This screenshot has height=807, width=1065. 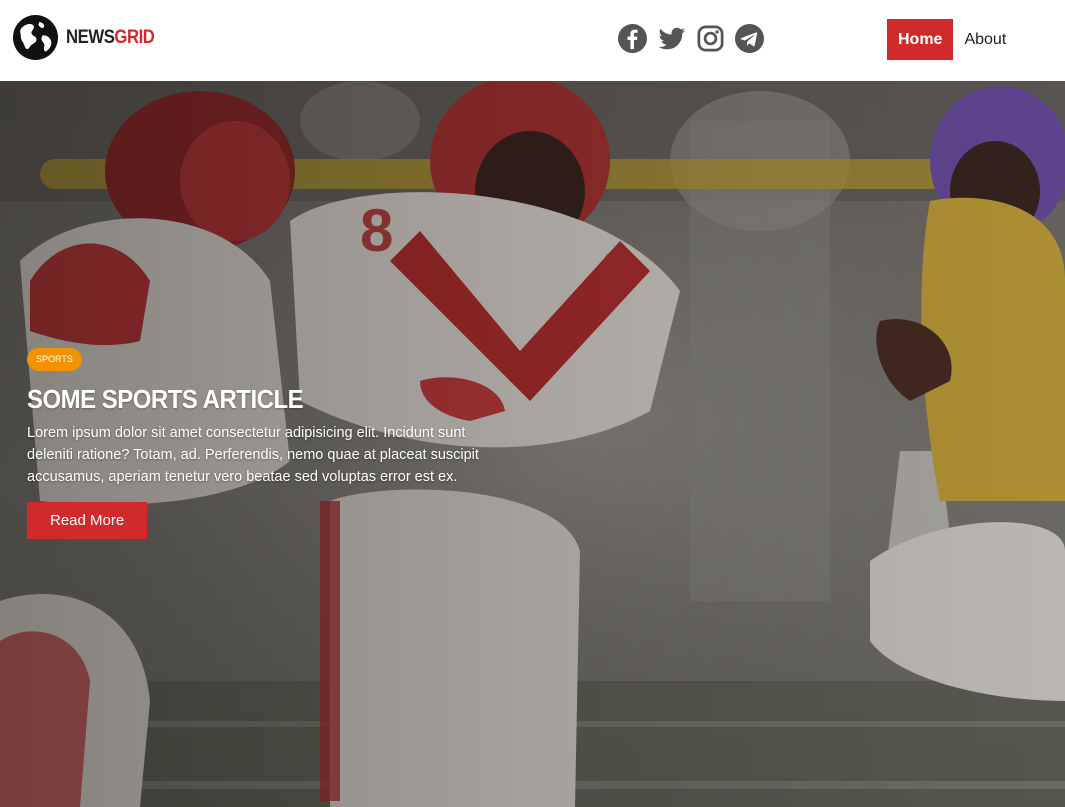 I want to click on site-header: NEWSGRID Home About, so click(x=532, y=40).